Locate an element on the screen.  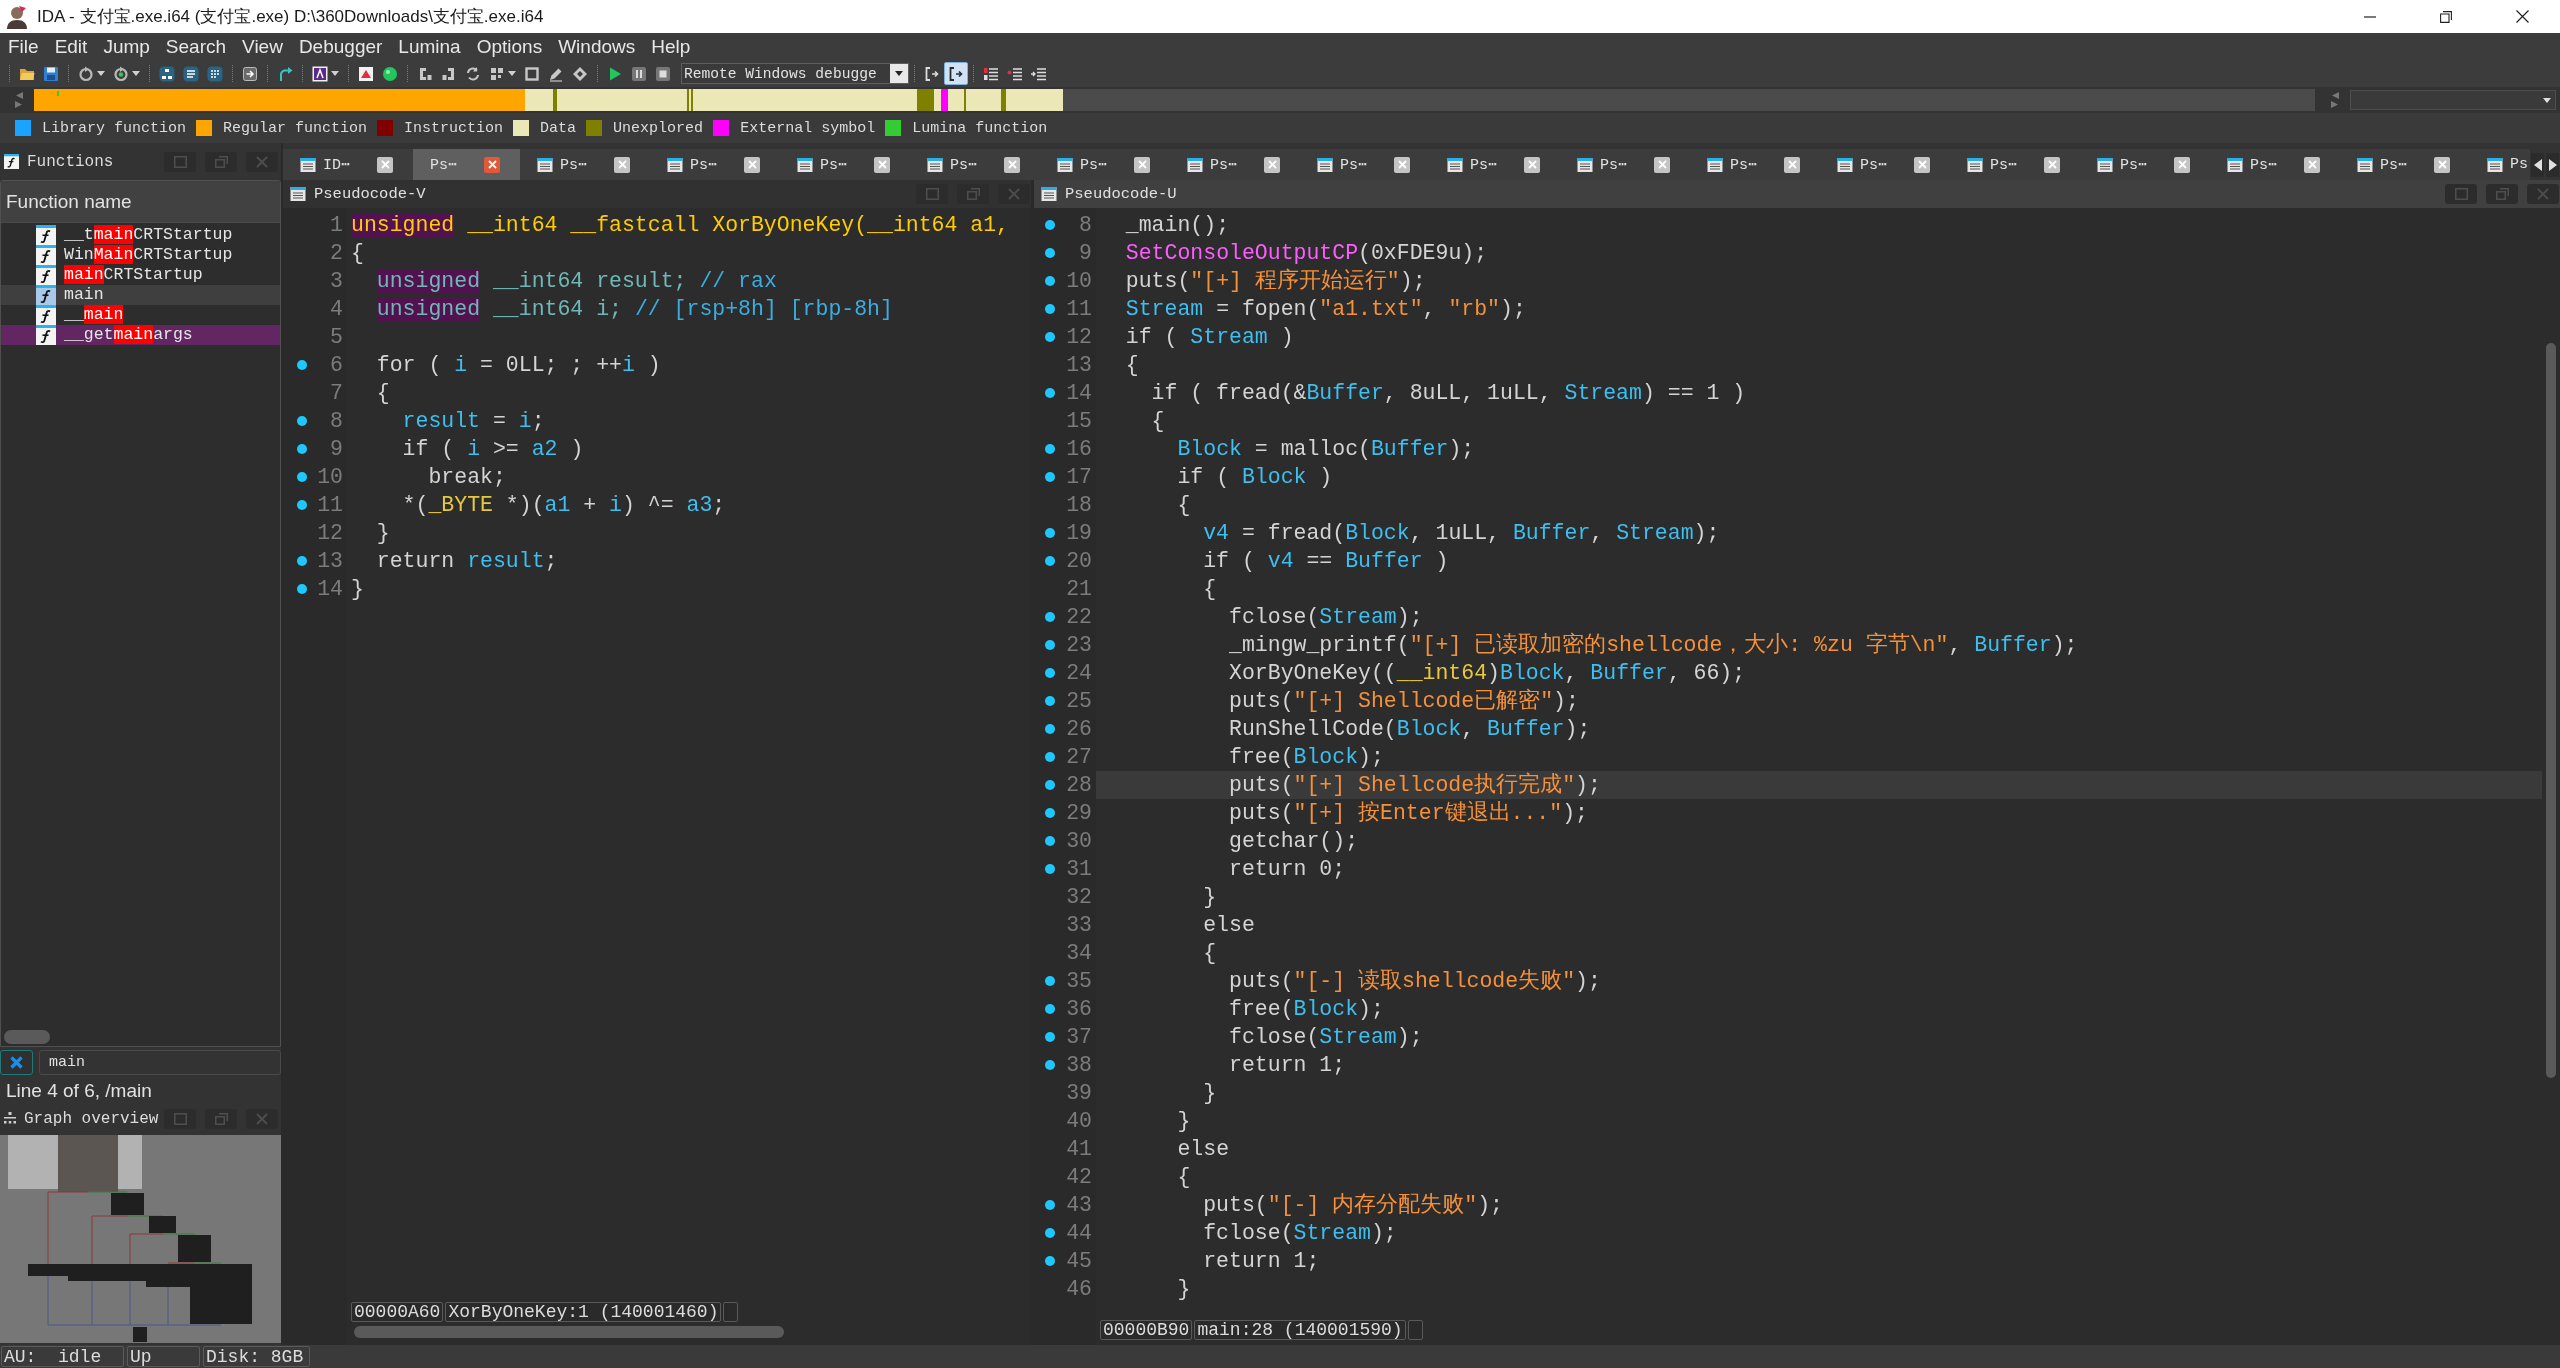
function-row: __getmainargs is located at coordinates (140, 335).